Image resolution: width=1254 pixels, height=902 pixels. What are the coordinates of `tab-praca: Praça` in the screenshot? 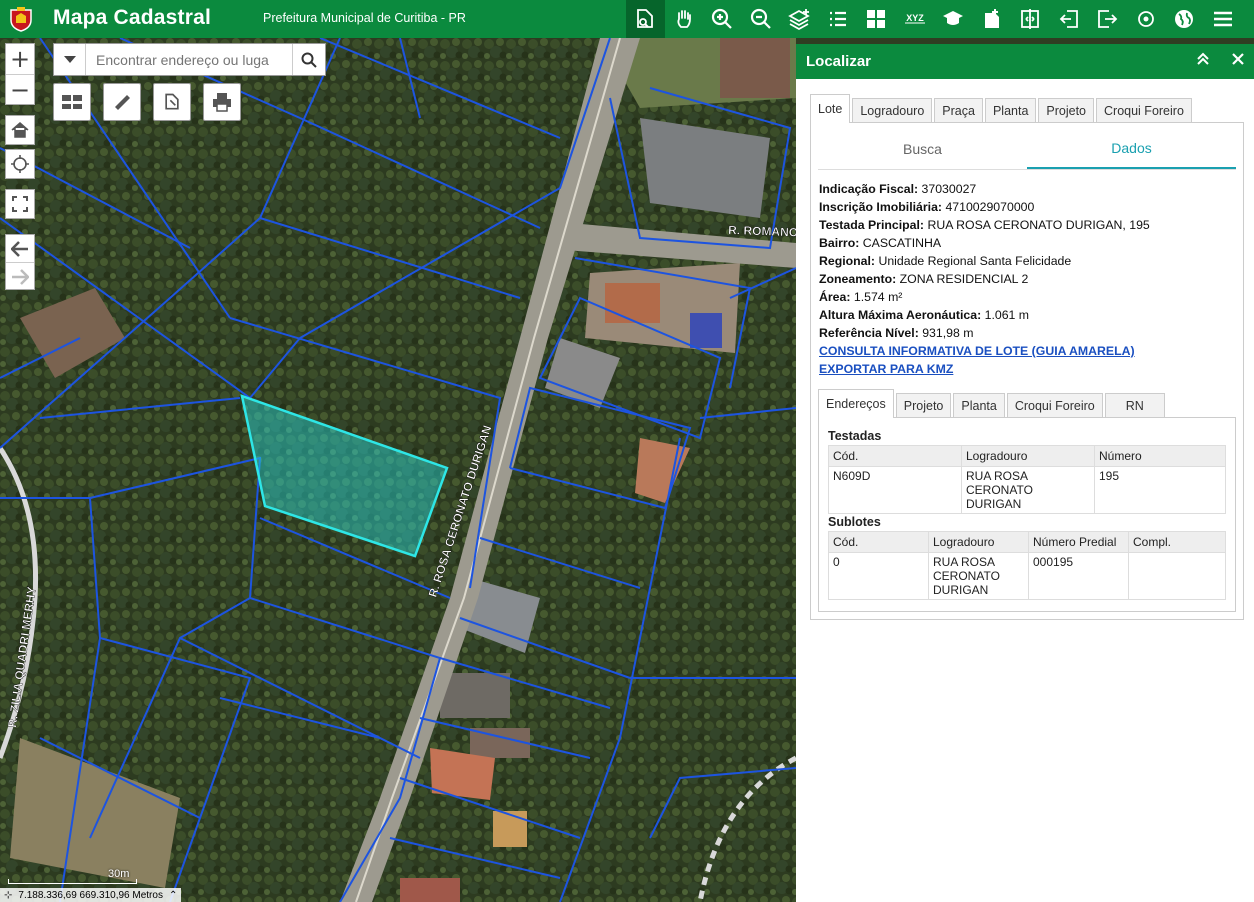 It's located at (958, 110).